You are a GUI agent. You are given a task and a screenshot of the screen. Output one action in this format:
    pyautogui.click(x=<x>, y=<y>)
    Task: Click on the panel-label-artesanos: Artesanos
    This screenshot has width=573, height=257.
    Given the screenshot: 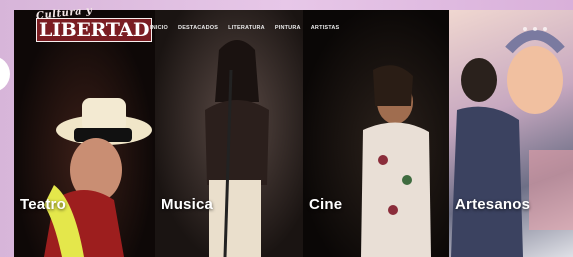 What is the action you would take?
    pyautogui.click(x=493, y=204)
    